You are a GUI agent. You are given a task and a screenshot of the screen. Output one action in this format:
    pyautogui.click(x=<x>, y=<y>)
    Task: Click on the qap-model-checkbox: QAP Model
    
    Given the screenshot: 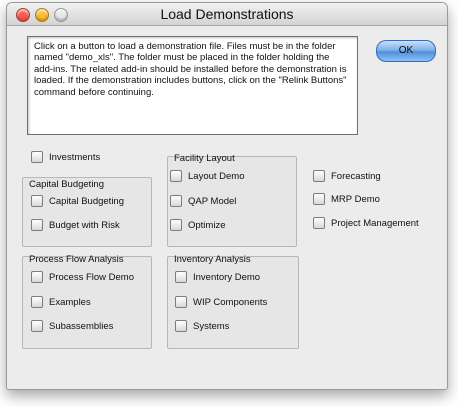 What is the action you would take?
    pyautogui.click(x=203, y=201)
    